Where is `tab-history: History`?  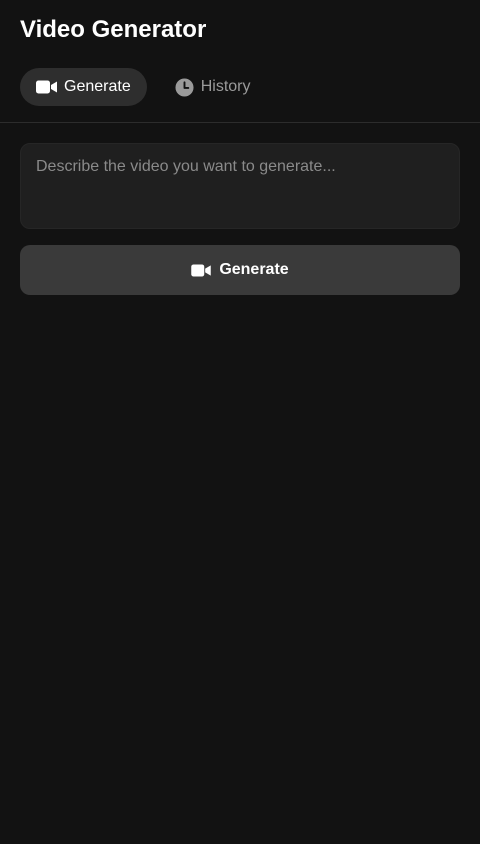
tab-history: History is located at coordinates (213, 87).